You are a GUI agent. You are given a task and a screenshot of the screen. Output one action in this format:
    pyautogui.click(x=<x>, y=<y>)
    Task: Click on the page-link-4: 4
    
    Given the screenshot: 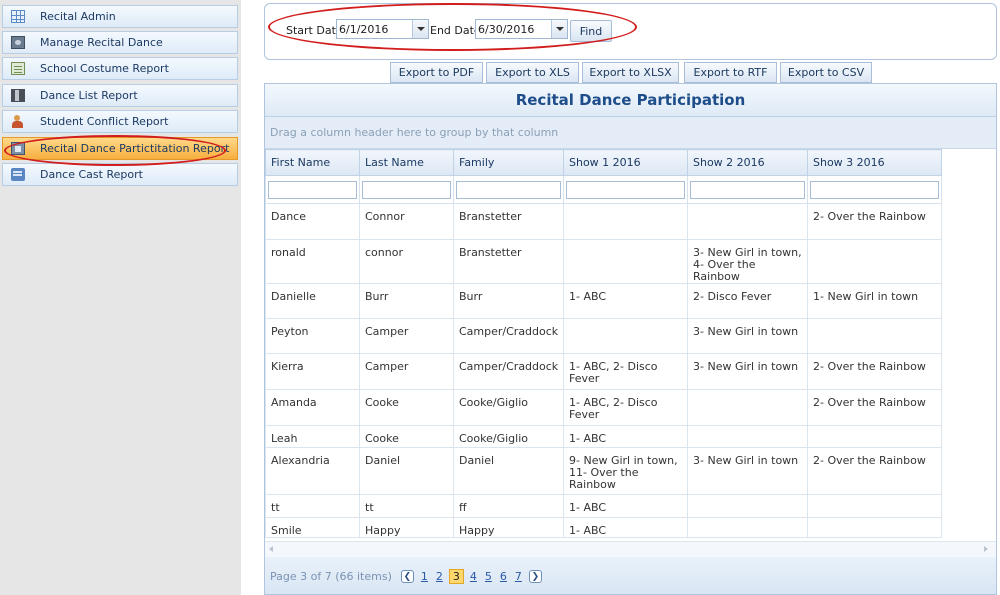 What is the action you would take?
    pyautogui.click(x=473, y=576)
    